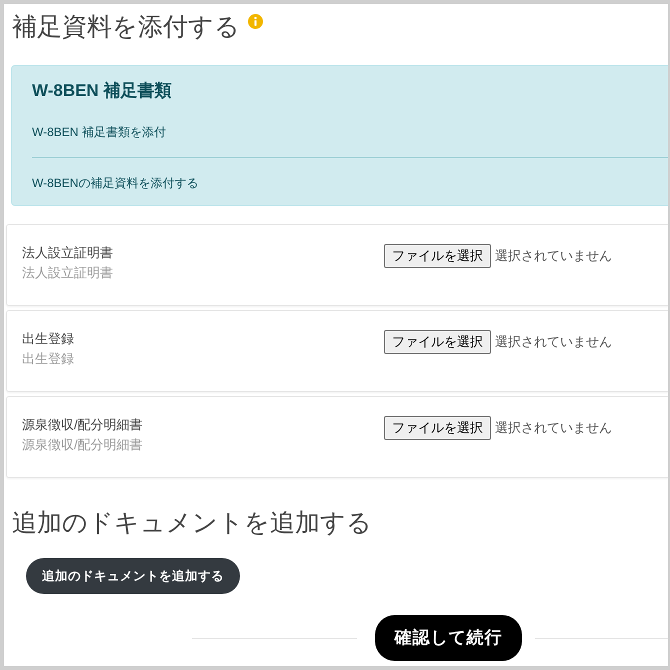 The width and height of the screenshot is (670, 670). What do you see at coordinates (48, 359) in the screenshot?
I see `document-description: 出生登録` at bounding box center [48, 359].